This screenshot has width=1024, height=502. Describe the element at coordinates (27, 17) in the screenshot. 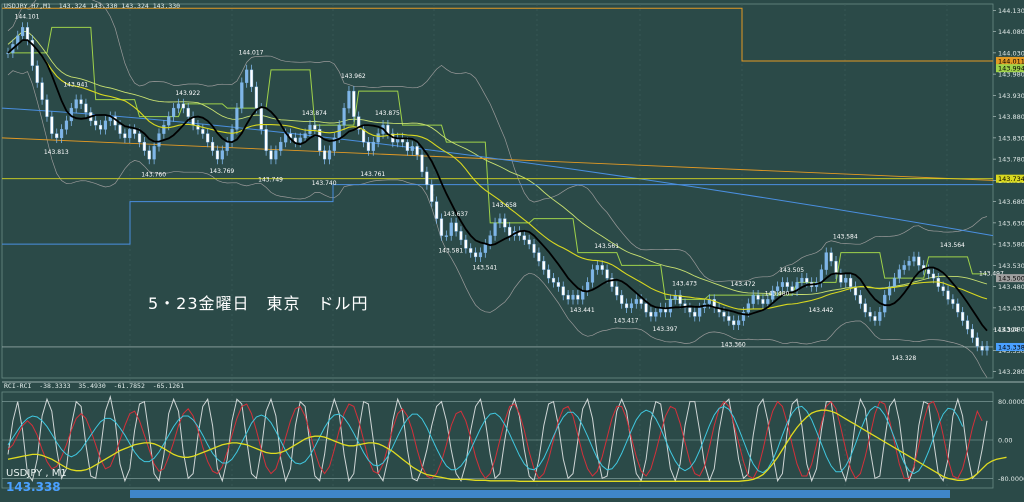

I see `price-label-0: 144.101` at that location.